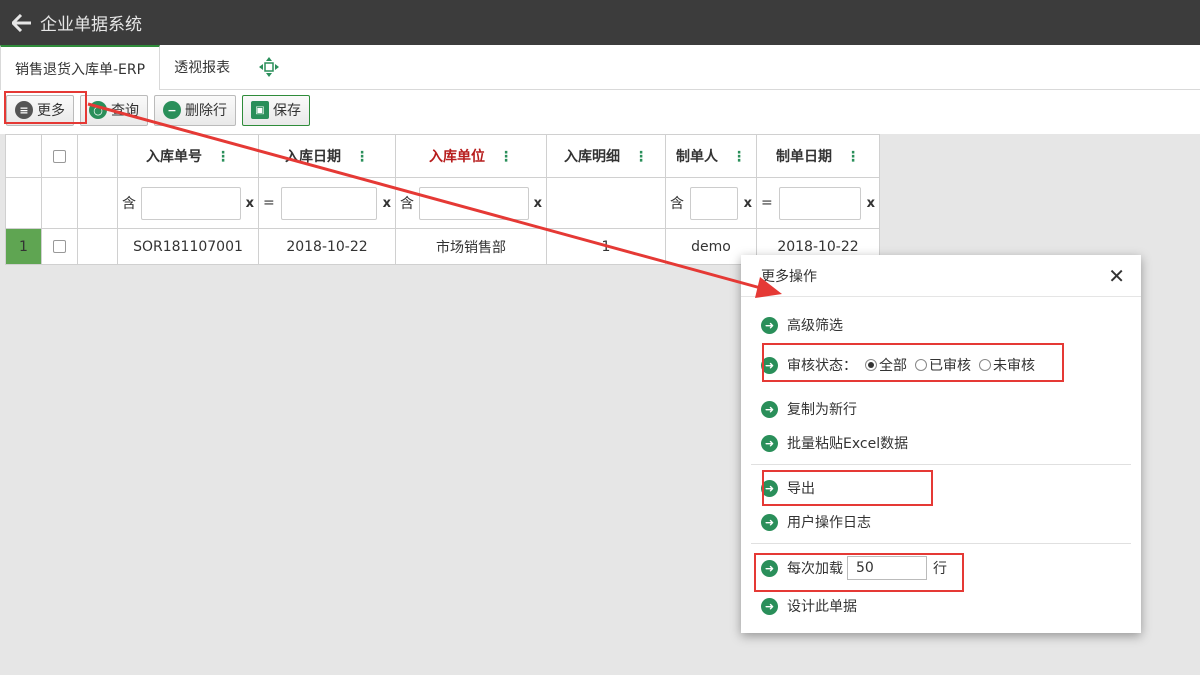 Image resolution: width=1200 pixels, height=675 pixels. What do you see at coordinates (985, 365) in the screenshot?
I see `radio-audit-pending` at bounding box center [985, 365].